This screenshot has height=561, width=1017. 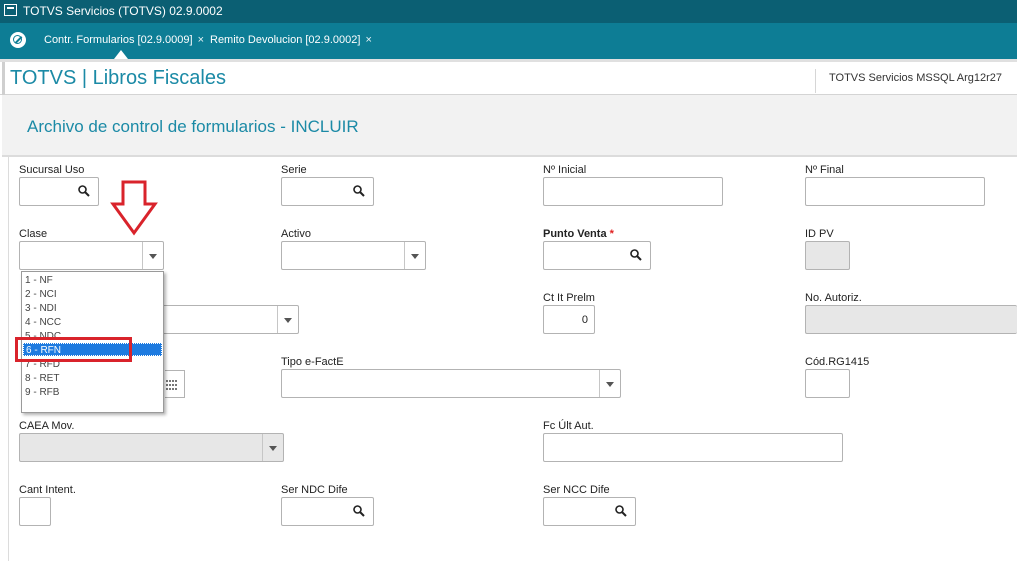 I want to click on calendar-icon, so click(x=172, y=385).